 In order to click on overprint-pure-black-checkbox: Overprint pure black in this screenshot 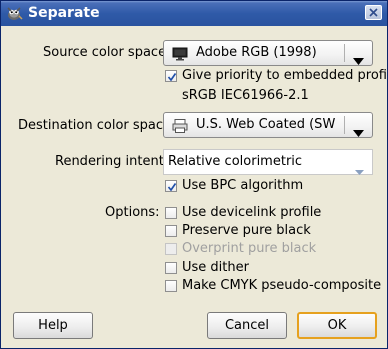, I will do `click(275, 249)`.